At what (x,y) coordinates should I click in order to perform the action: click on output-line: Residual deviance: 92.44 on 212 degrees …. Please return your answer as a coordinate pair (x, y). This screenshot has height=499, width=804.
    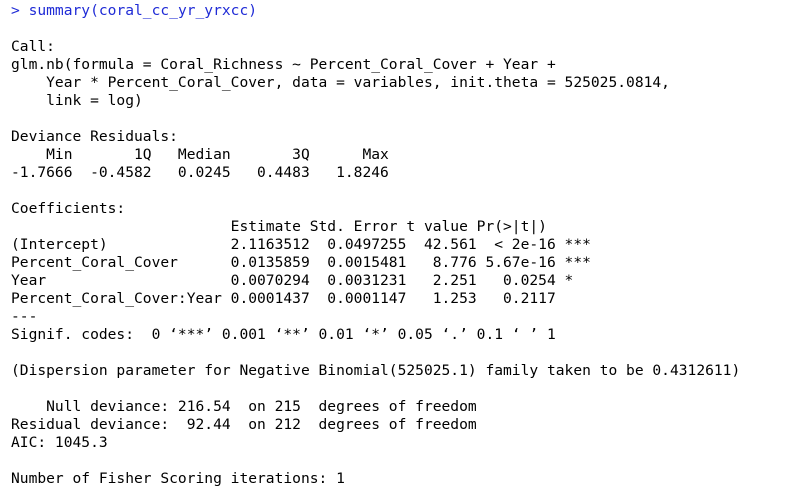
    Looking at the image, I should click on (244, 424).